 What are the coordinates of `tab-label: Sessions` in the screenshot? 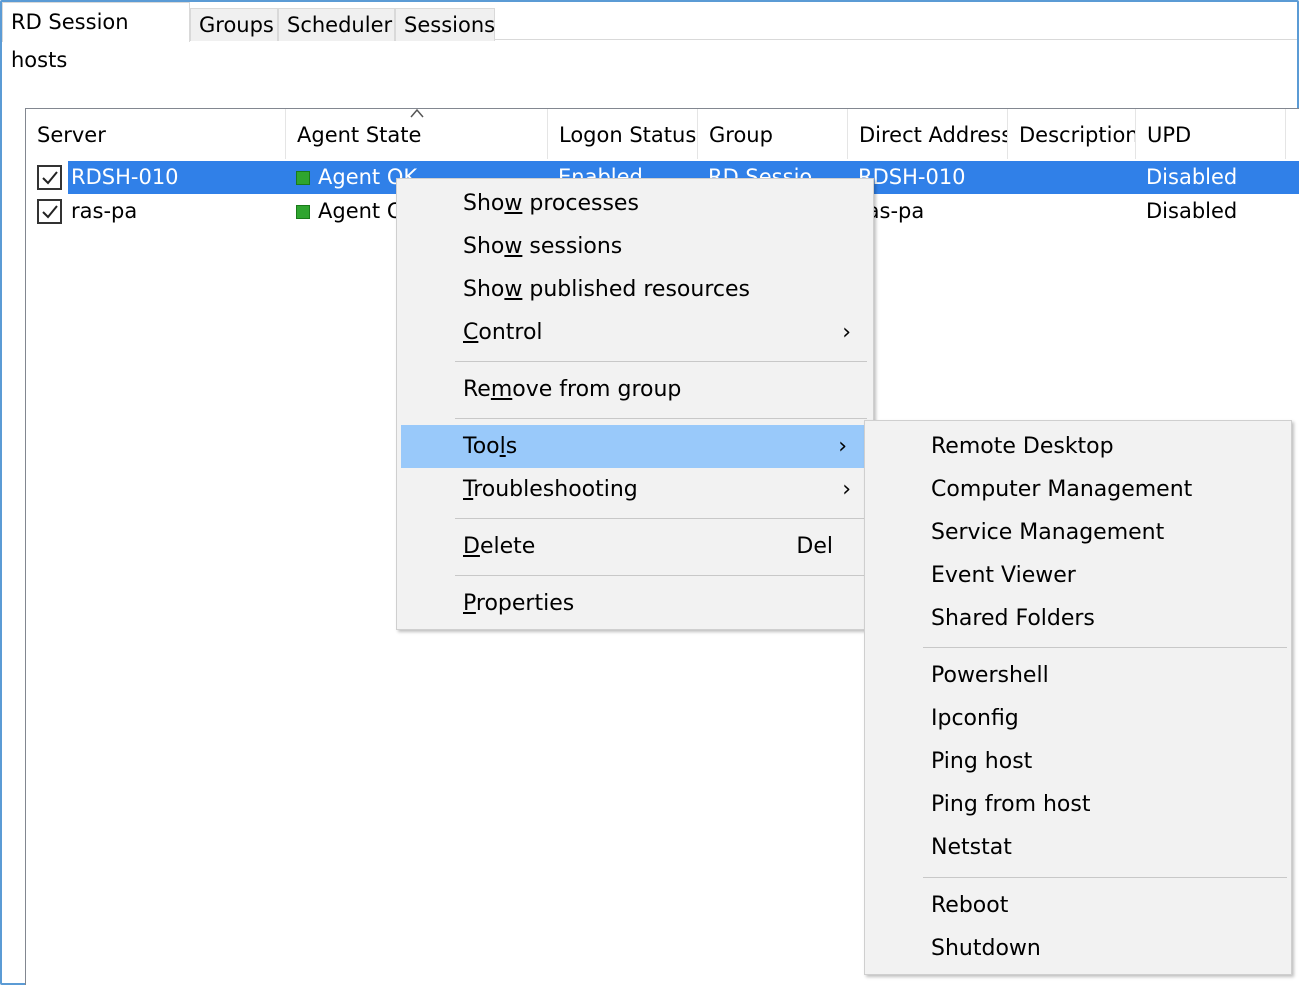 It's located at (450, 25).